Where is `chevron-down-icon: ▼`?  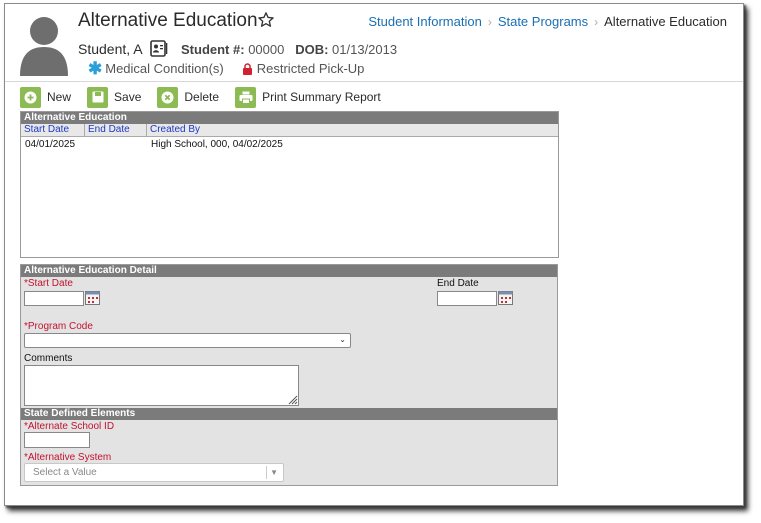
chevron-down-icon: ▼ is located at coordinates (274, 472).